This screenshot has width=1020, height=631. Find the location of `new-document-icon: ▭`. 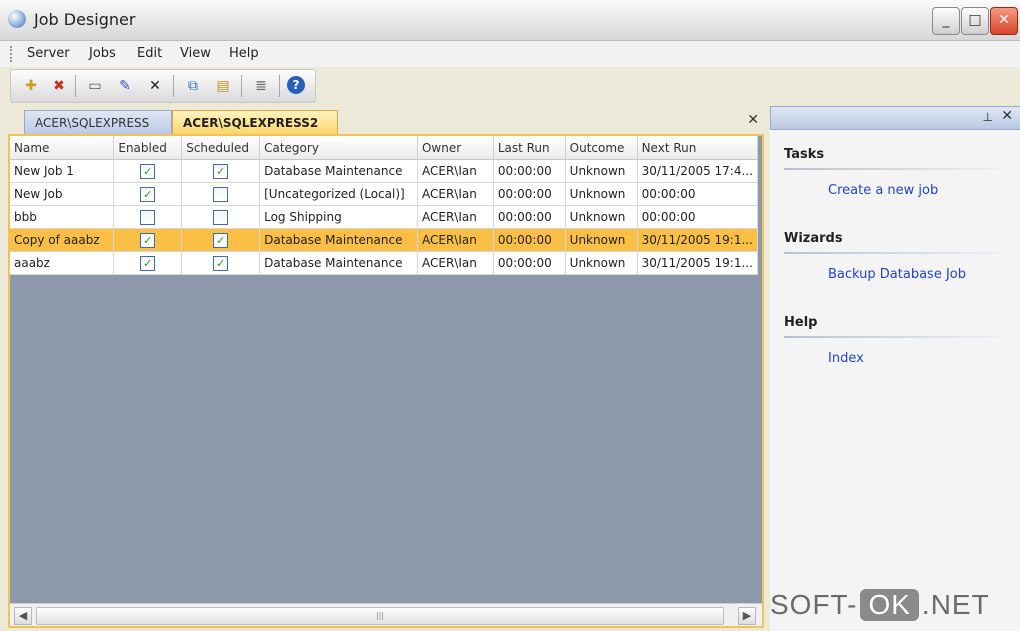

new-document-icon: ▭ is located at coordinates (95, 86).